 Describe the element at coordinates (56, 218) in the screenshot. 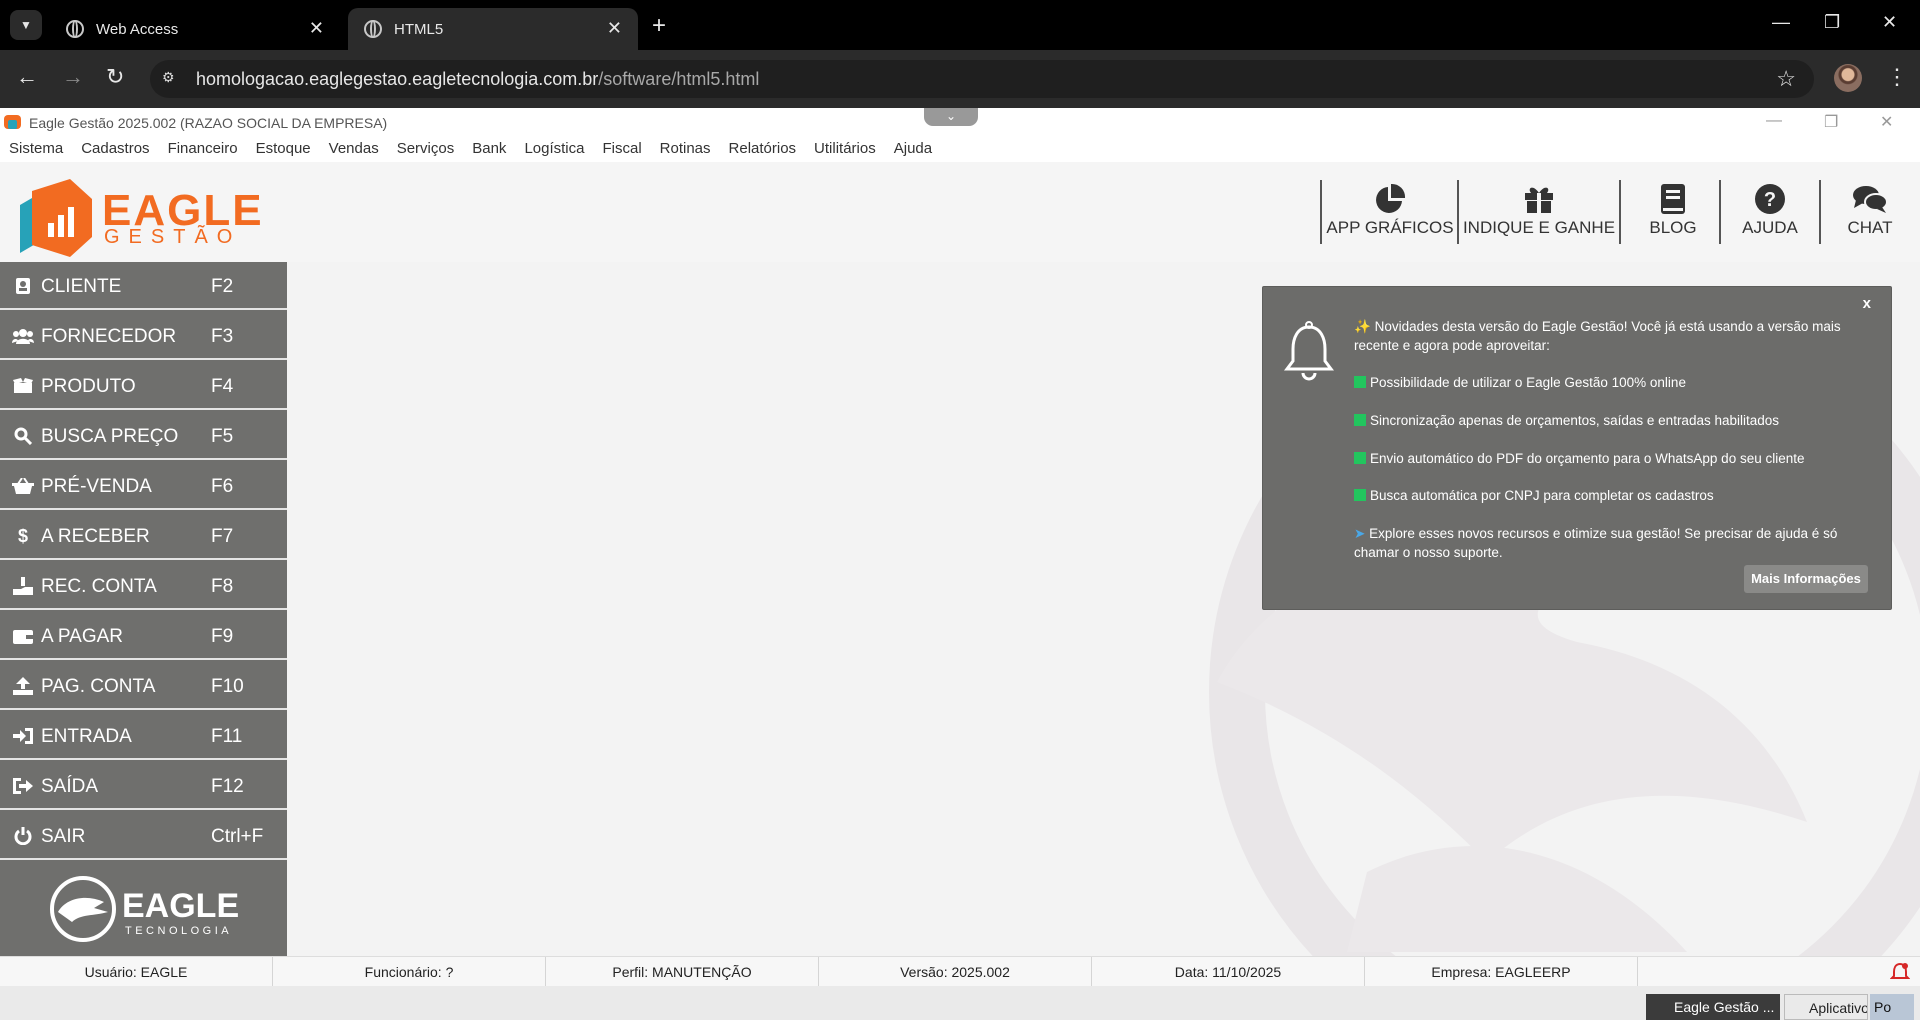

I see `eagle-gestao-logo-icon` at that location.